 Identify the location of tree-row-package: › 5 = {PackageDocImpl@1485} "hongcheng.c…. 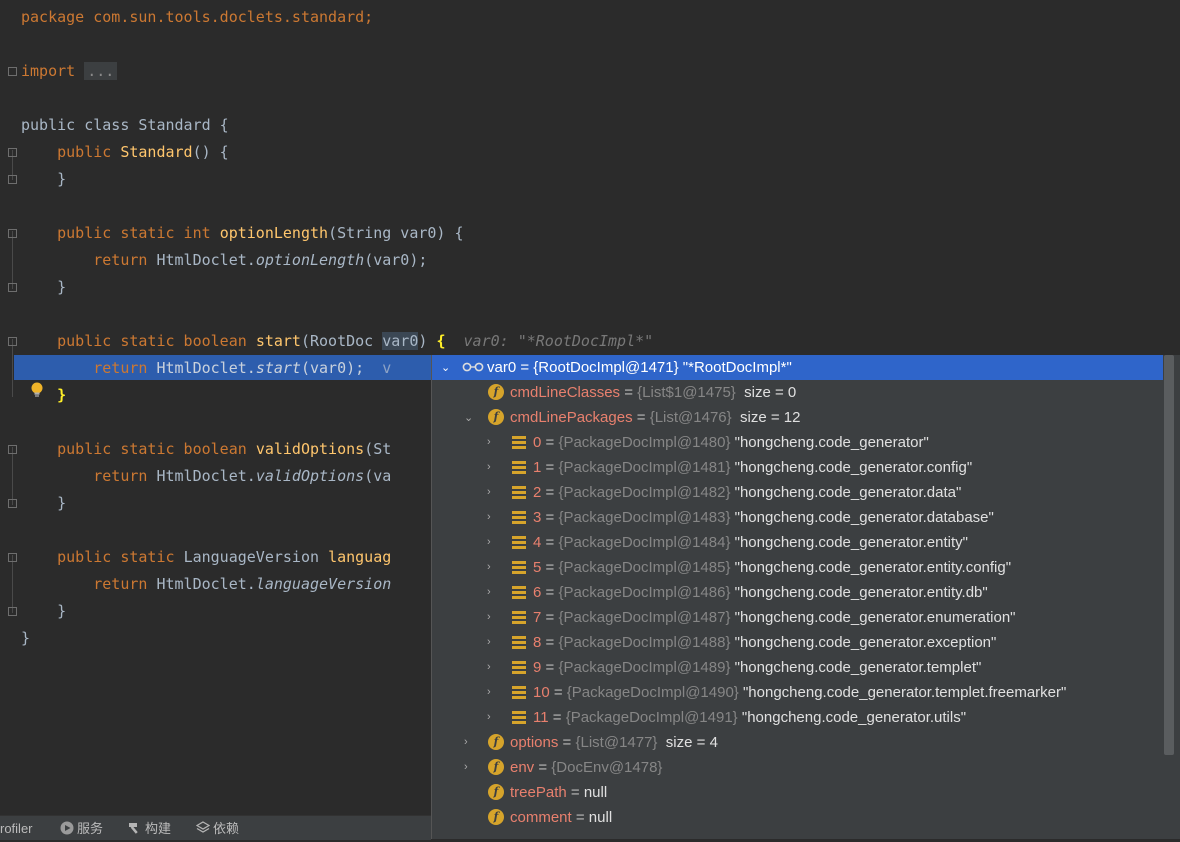
(797, 567).